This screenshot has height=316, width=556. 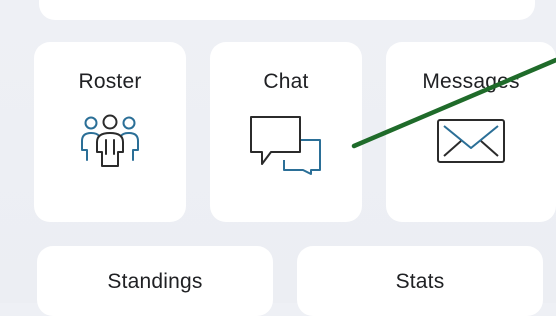 What do you see at coordinates (287, 10) in the screenshot?
I see `previous-tile-card` at bounding box center [287, 10].